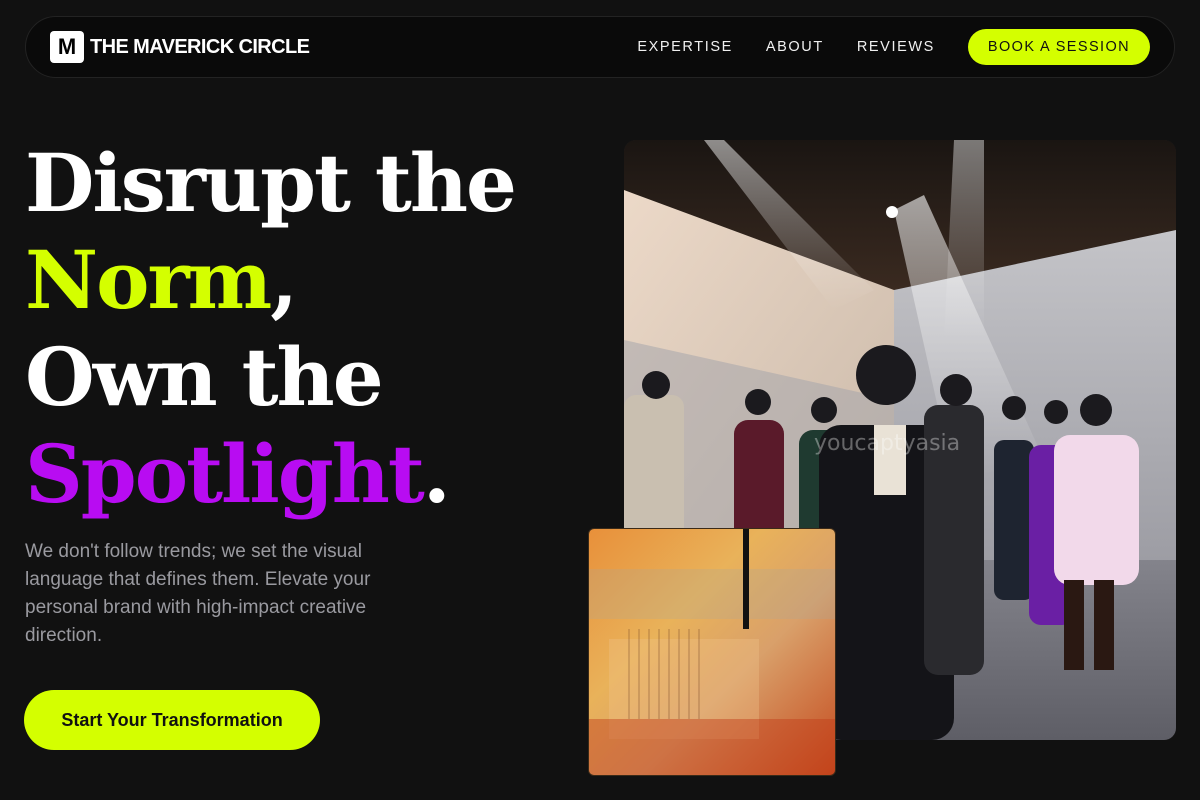 The width and height of the screenshot is (1200, 800). Describe the element at coordinates (67, 47) in the screenshot. I see `brand-mark-icon: M` at that location.